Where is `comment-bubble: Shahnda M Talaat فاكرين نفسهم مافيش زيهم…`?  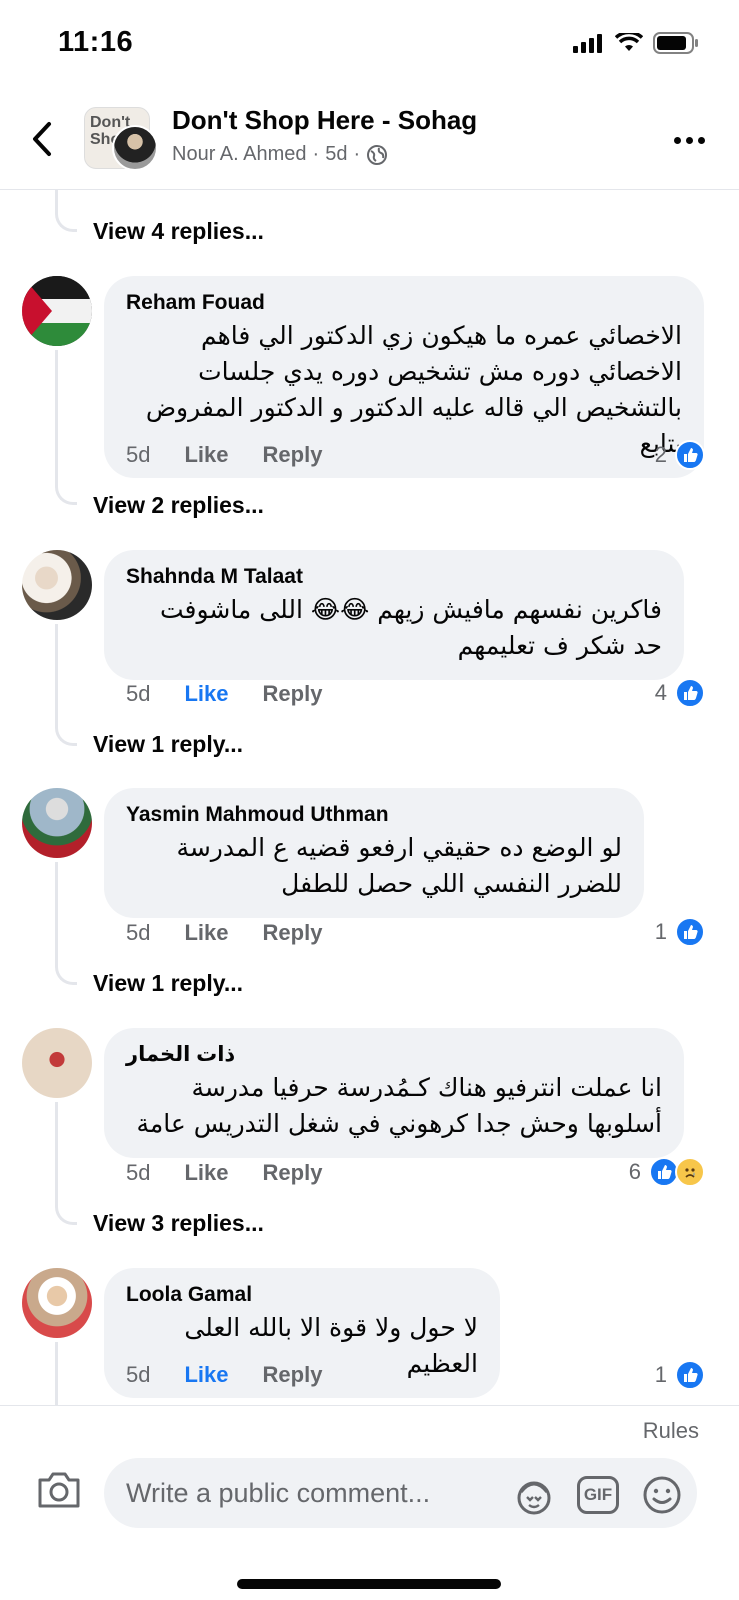
comment-bubble: Shahnda M Talaat فاكرين نفسهم مافيش زيهم… is located at coordinates (394, 615).